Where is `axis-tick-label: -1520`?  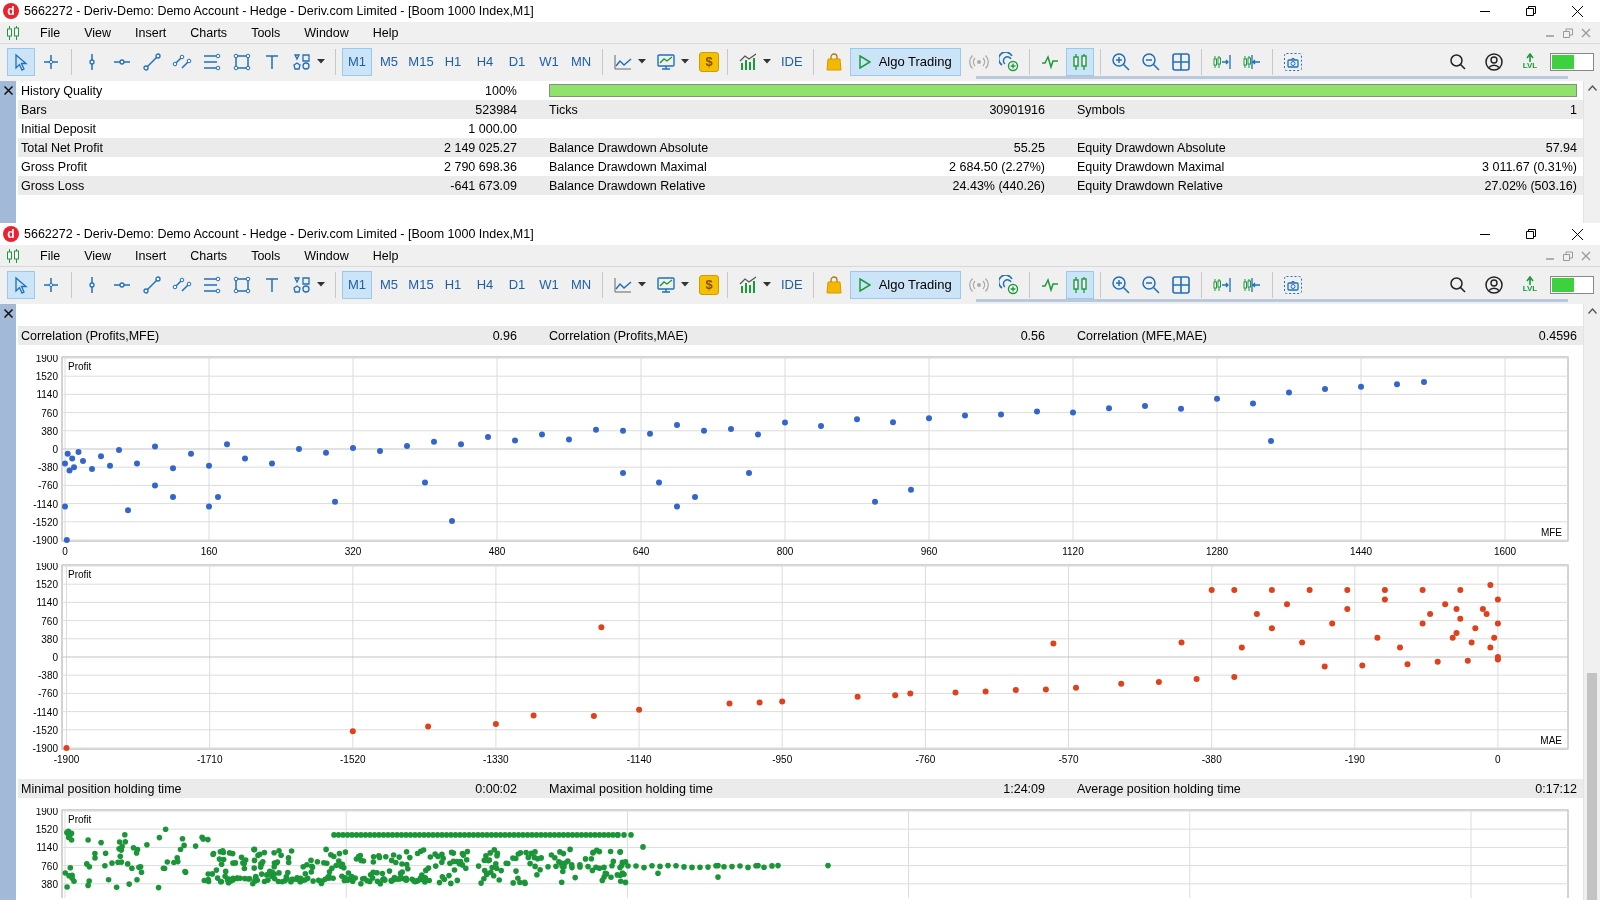 axis-tick-label: -1520 is located at coordinates (45, 730).